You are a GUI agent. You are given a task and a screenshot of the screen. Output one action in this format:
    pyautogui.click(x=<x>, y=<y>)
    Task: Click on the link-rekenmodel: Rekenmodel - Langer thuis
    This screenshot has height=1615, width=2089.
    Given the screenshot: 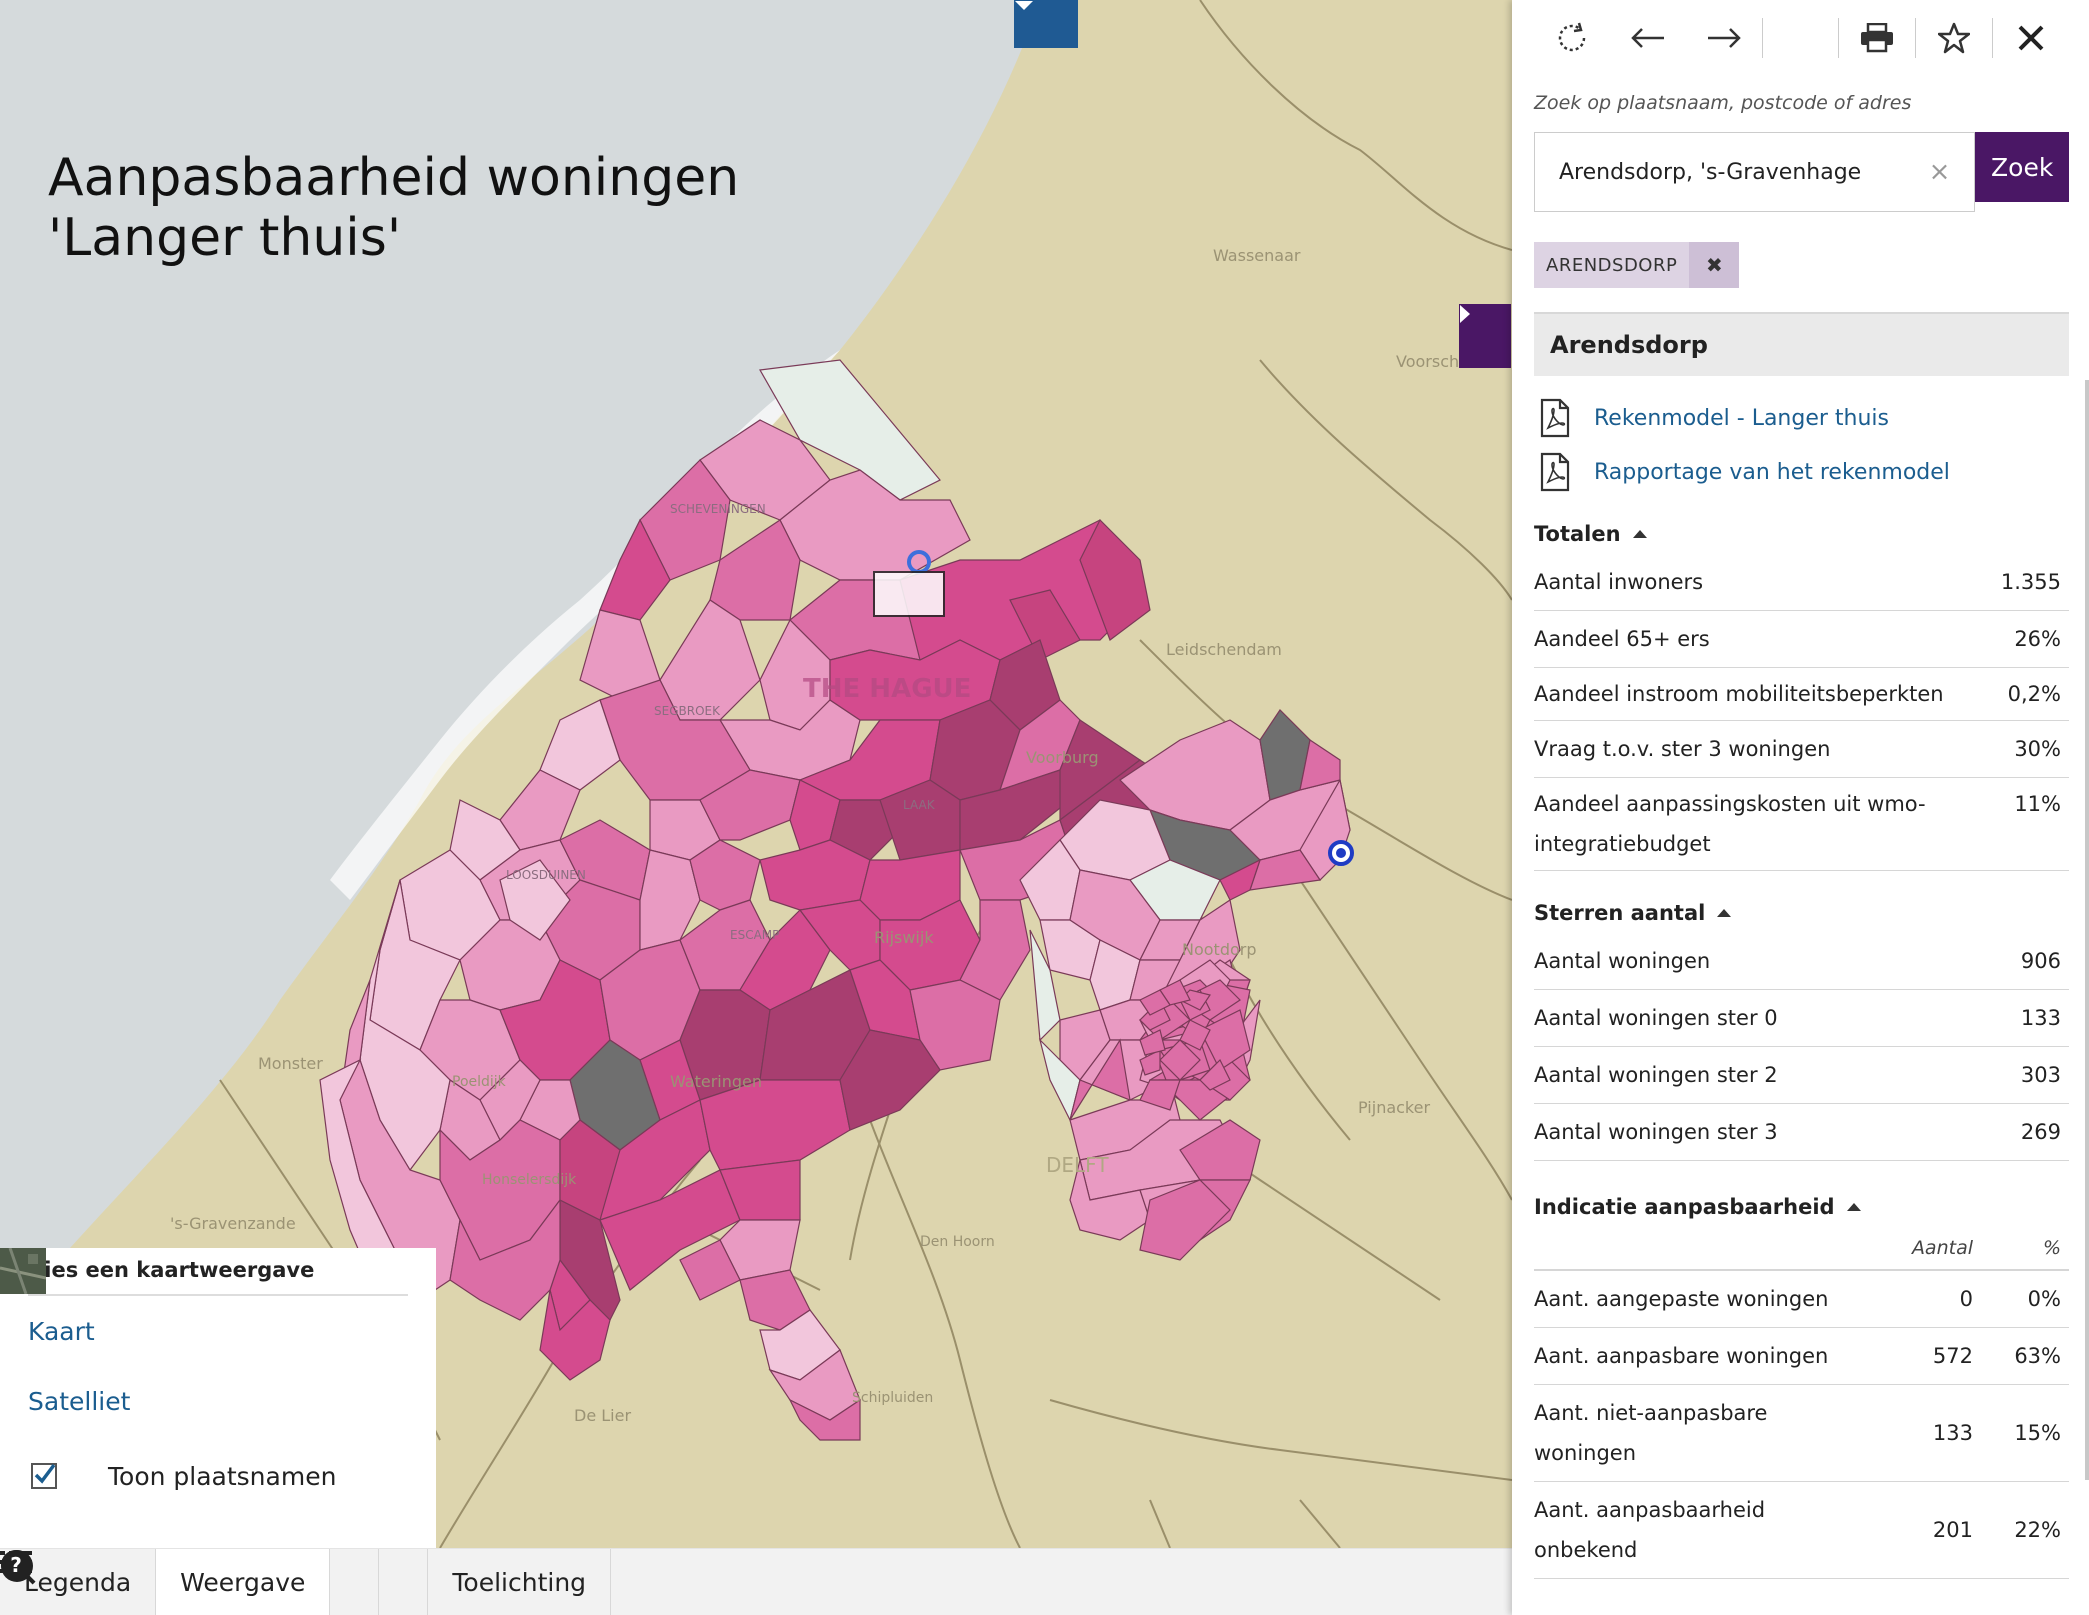 What is the action you would take?
    pyautogui.click(x=1804, y=418)
    